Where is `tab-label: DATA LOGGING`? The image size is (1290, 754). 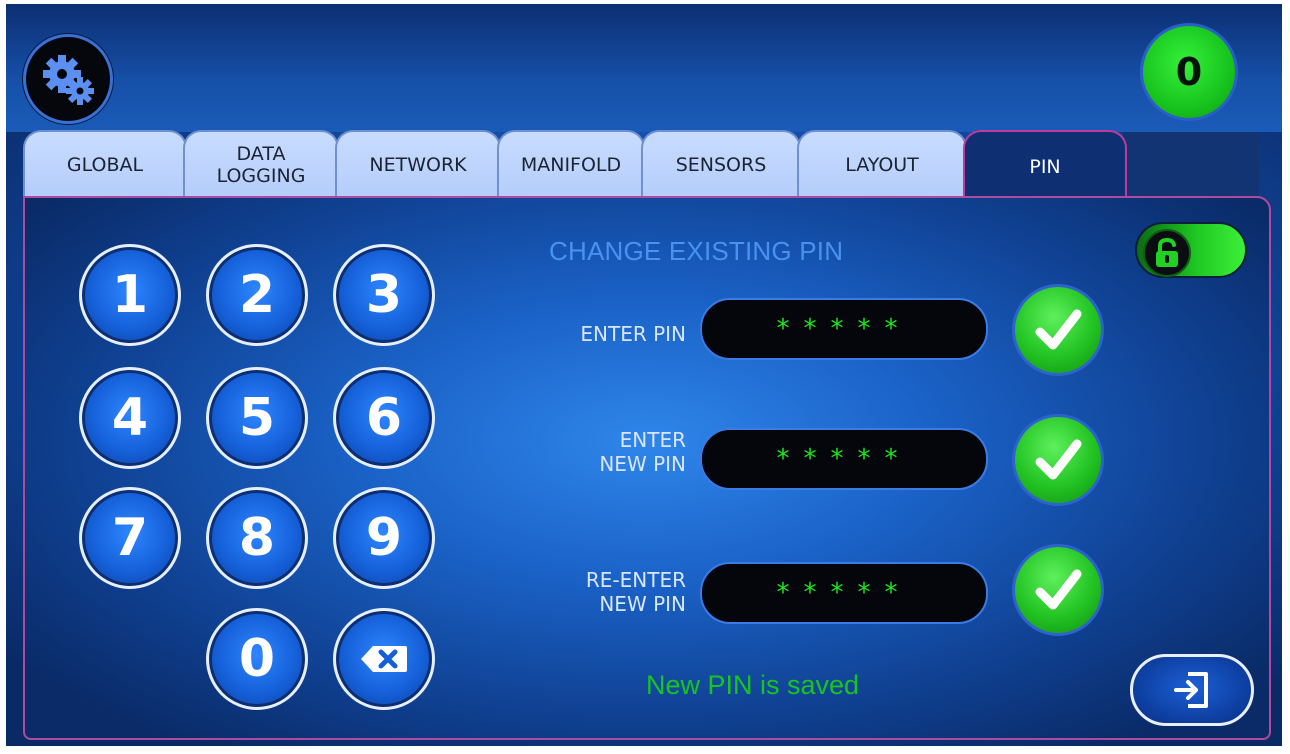
tab-label: DATA LOGGING is located at coordinates (261, 165).